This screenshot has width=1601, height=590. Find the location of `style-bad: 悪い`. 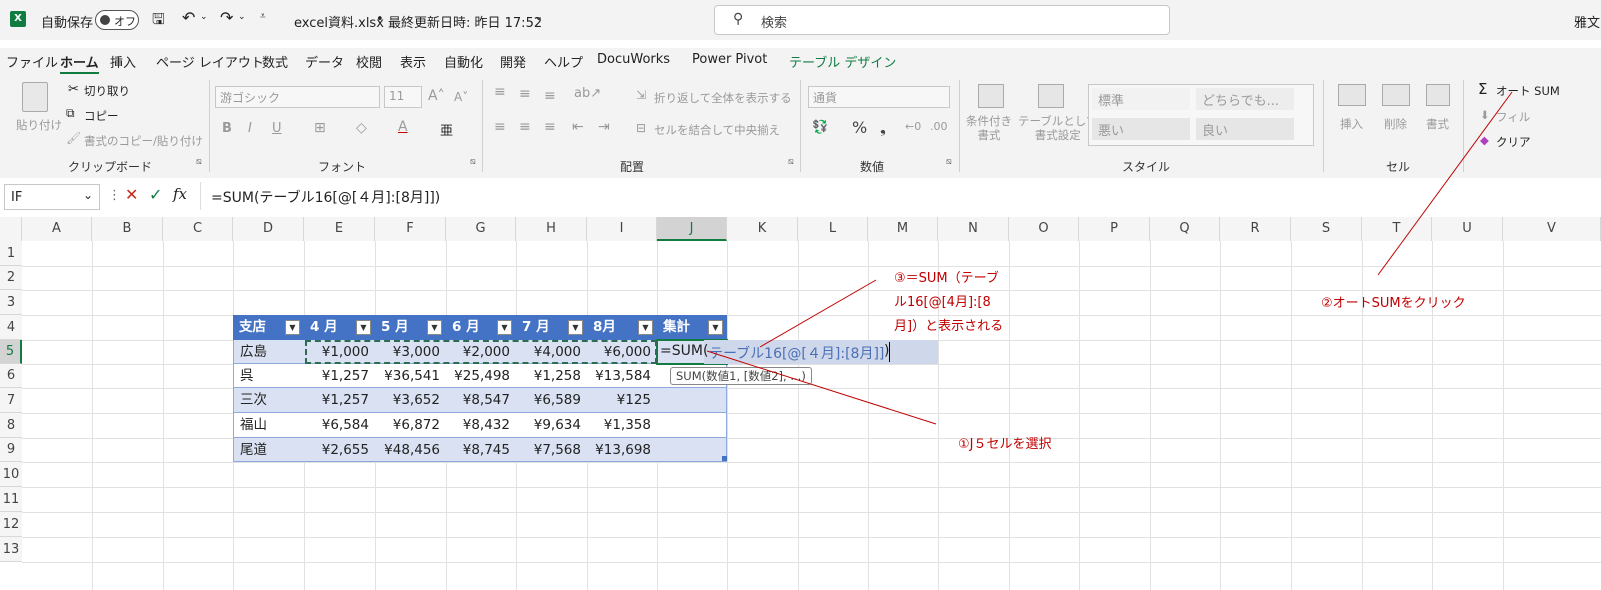

style-bad: 悪い is located at coordinates (1141, 129).